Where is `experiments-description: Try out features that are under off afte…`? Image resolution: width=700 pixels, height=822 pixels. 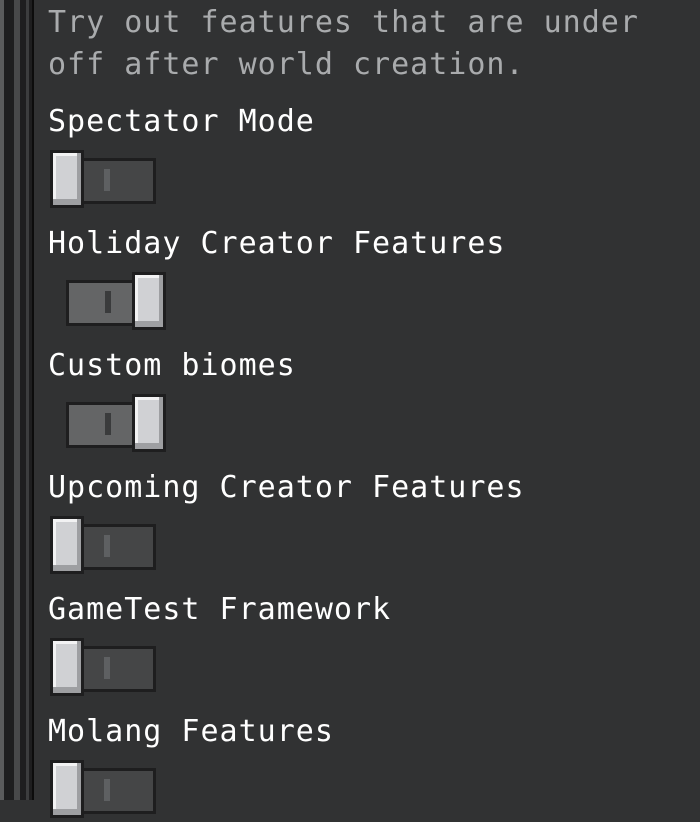 experiments-description: Try out features that are under off afte… is located at coordinates (343, 44).